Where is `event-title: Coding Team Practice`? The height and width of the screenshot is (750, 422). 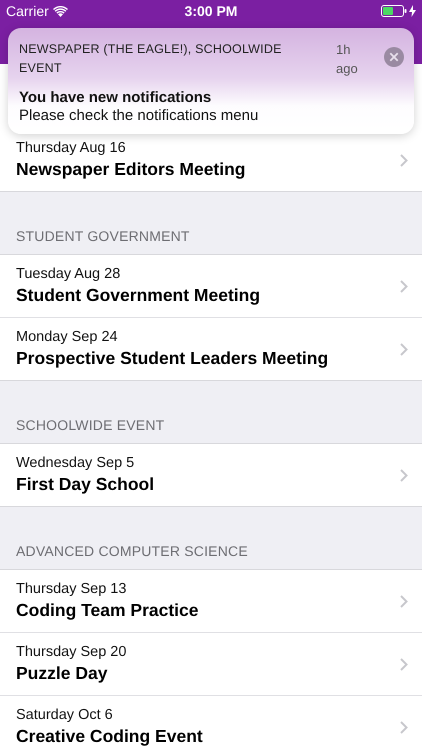 event-title: Coding Team Practice is located at coordinates (108, 610).